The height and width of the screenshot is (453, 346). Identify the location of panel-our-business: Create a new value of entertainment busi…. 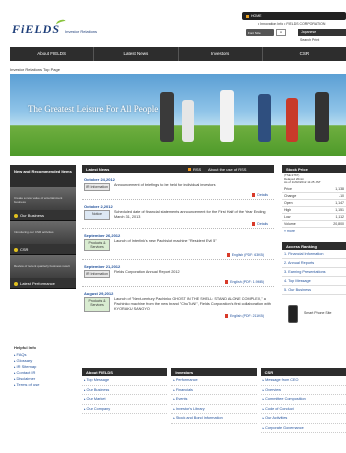
(43, 204).